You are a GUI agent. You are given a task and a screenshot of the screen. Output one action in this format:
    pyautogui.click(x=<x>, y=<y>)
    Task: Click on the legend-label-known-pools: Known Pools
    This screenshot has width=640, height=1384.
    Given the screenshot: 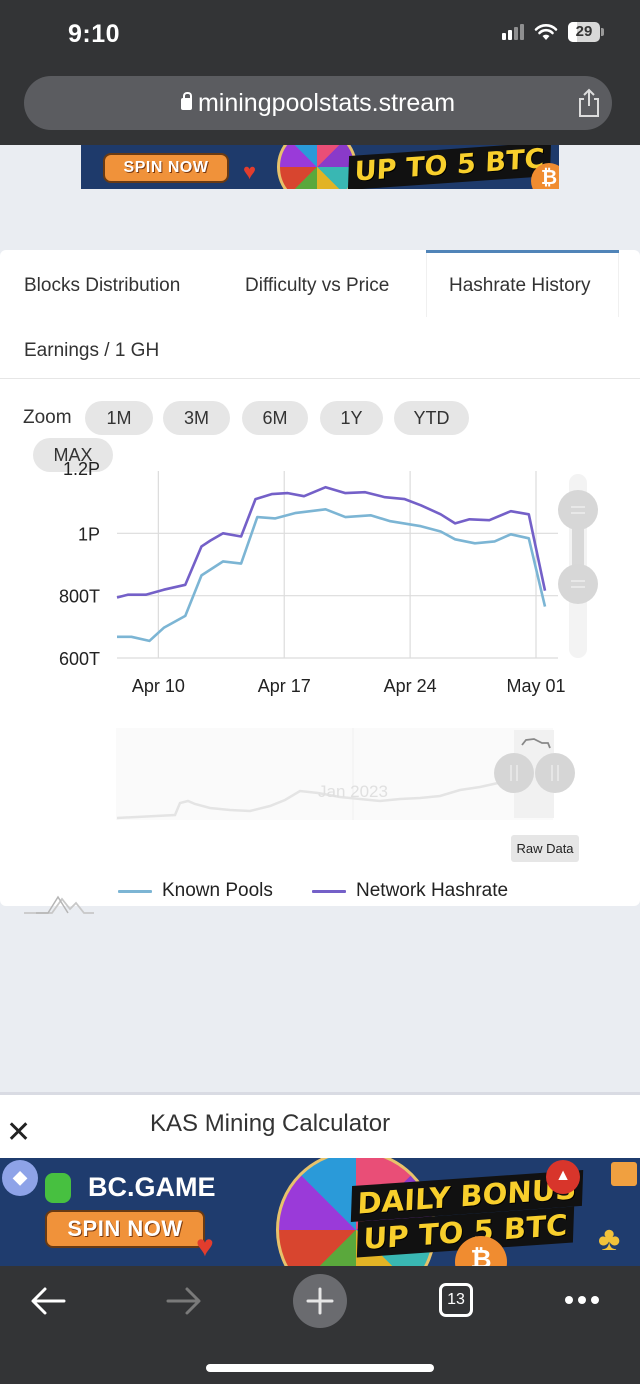 What is the action you would take?
    pyautogui.click(x=217, y=890)
    